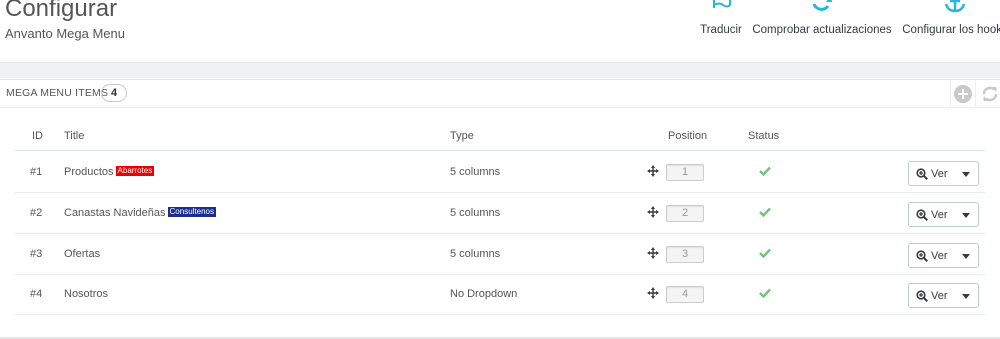 This screenshot has height=339, width=1000. I want to click on table-row: #1 Productos Abarrotes 5 columns 1 Ver, so click(500, 172).